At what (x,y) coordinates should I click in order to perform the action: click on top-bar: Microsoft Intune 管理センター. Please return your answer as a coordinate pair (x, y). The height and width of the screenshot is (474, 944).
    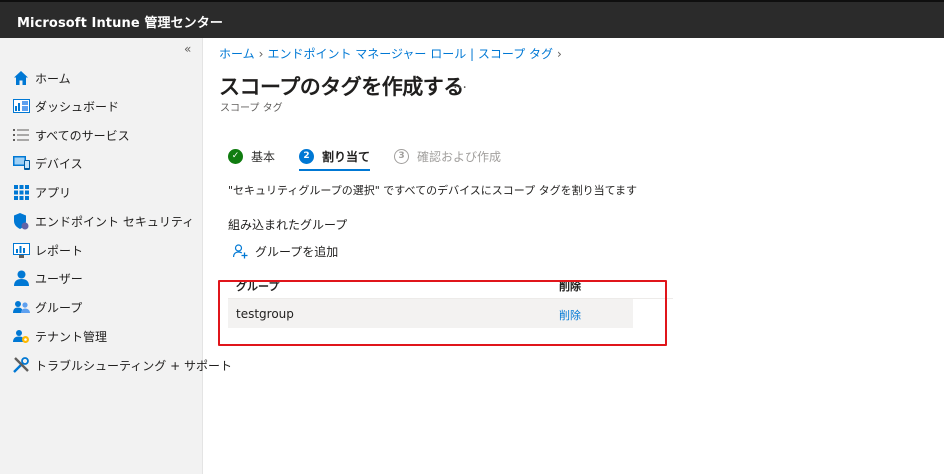
    Looking at the image, I should click on (472, 19).